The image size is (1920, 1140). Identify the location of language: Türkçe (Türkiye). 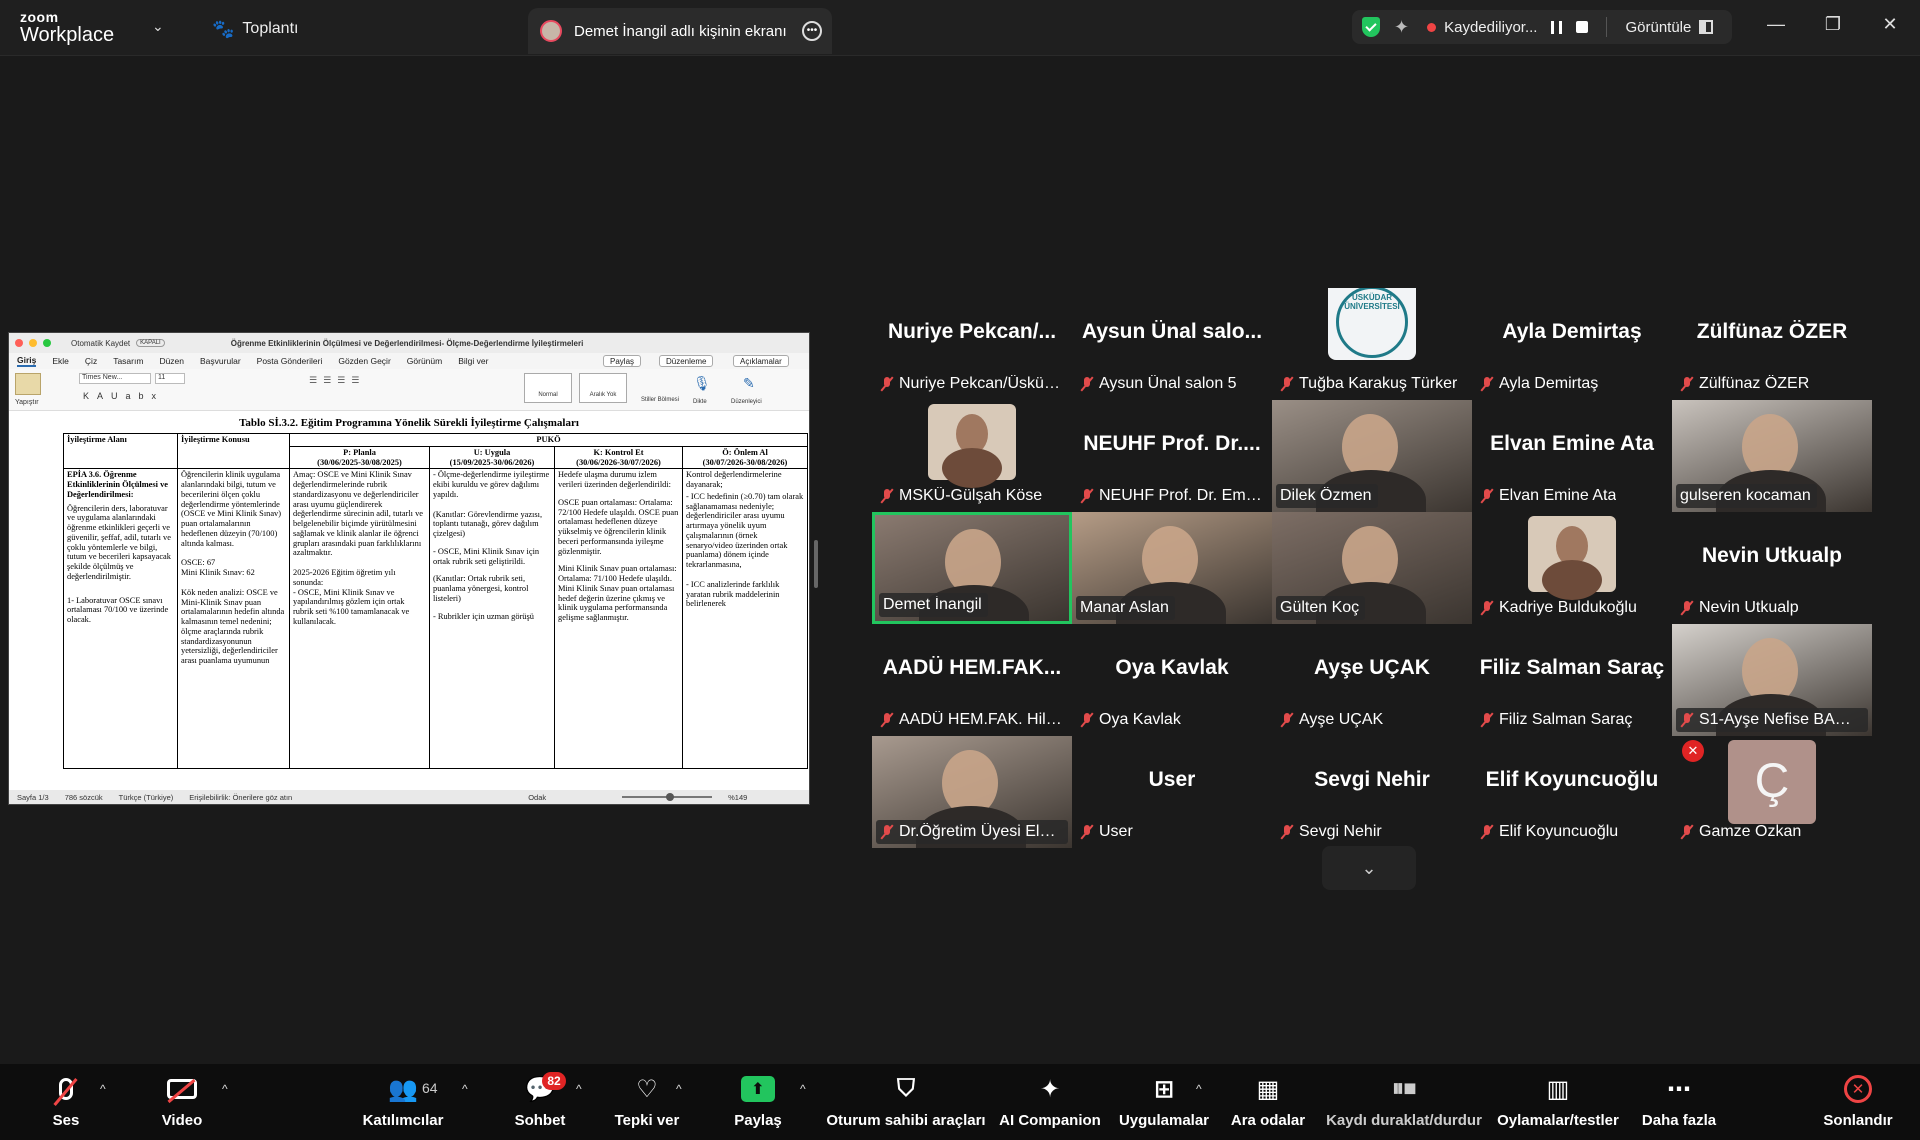
(146, 797).